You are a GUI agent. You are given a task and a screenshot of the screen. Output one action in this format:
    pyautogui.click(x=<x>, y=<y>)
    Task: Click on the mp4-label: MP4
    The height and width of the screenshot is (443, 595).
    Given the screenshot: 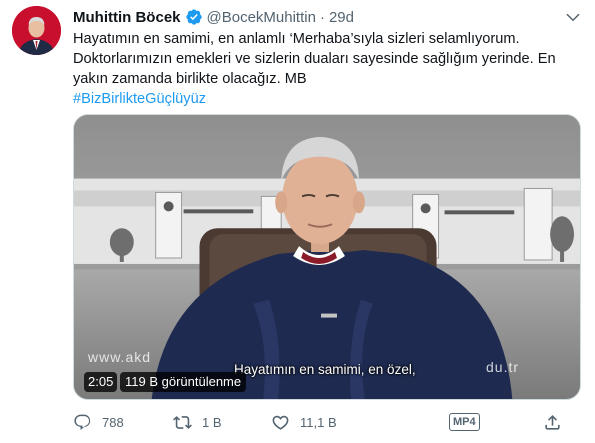 What is the action you would take?
    pyautogui.click(x=464, y=422)
    